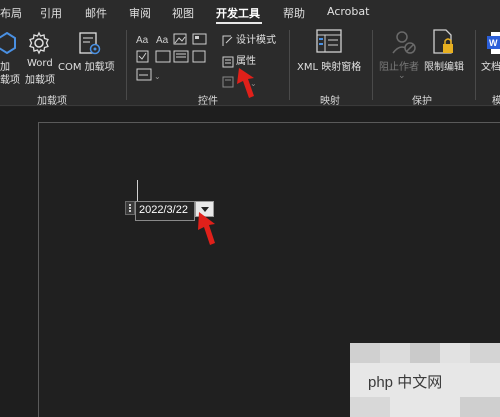  I want to click on word-document-template-icon: W, so click(493, 45).